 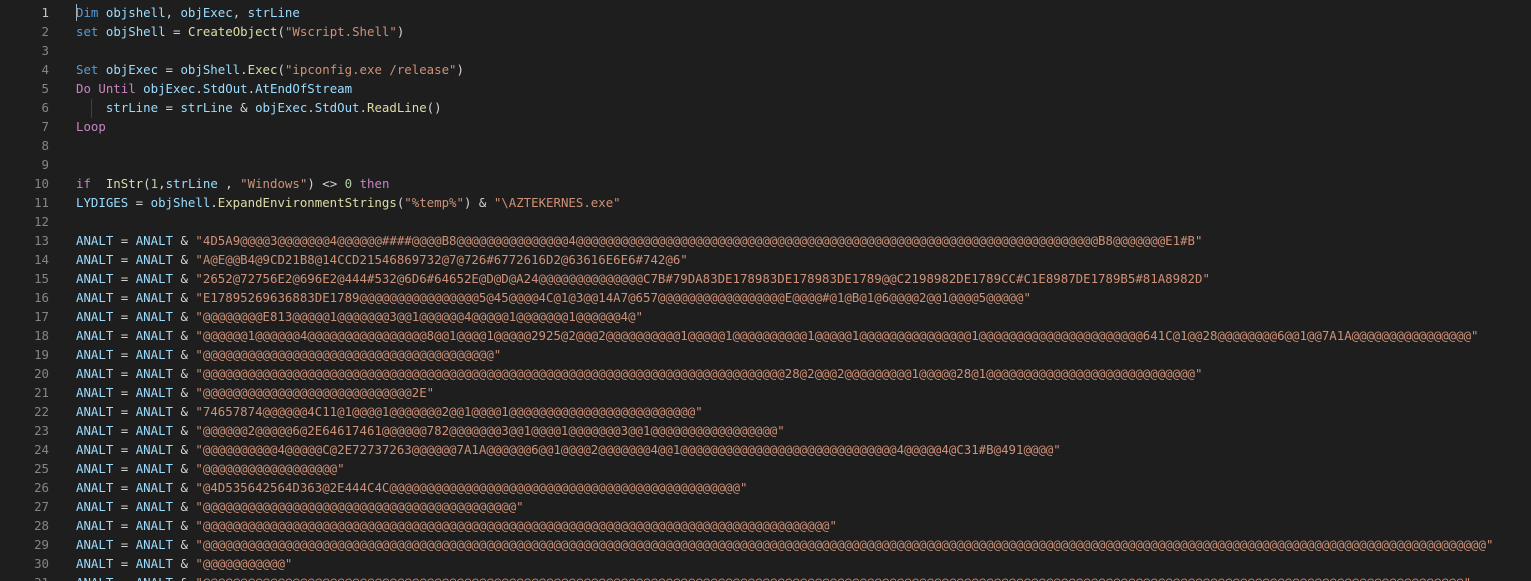 What do you see at coordinates (765, 12) in the screenshot?
I see `code-line: 1 Dim objshell, objExec, strLine` at bounding box center [765, 12].